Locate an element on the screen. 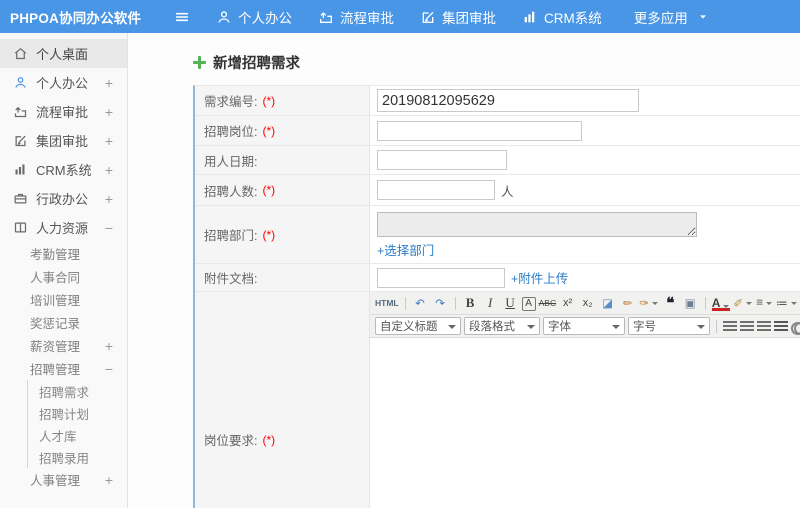  sidebar-item-label: 奖惩记录 is located at coordinates (55, 324).